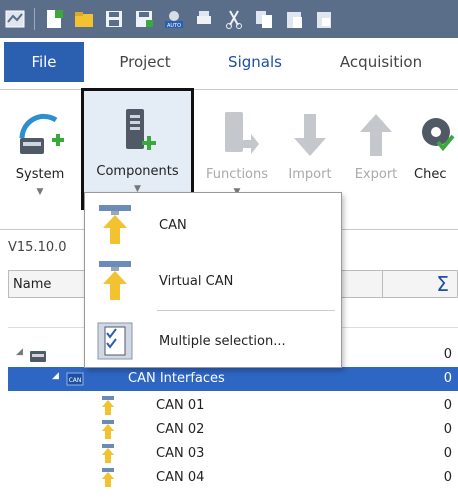 The height and width of the screenshot is (498, 458). I want to click on system-button: System ▼, so click(40, 156).